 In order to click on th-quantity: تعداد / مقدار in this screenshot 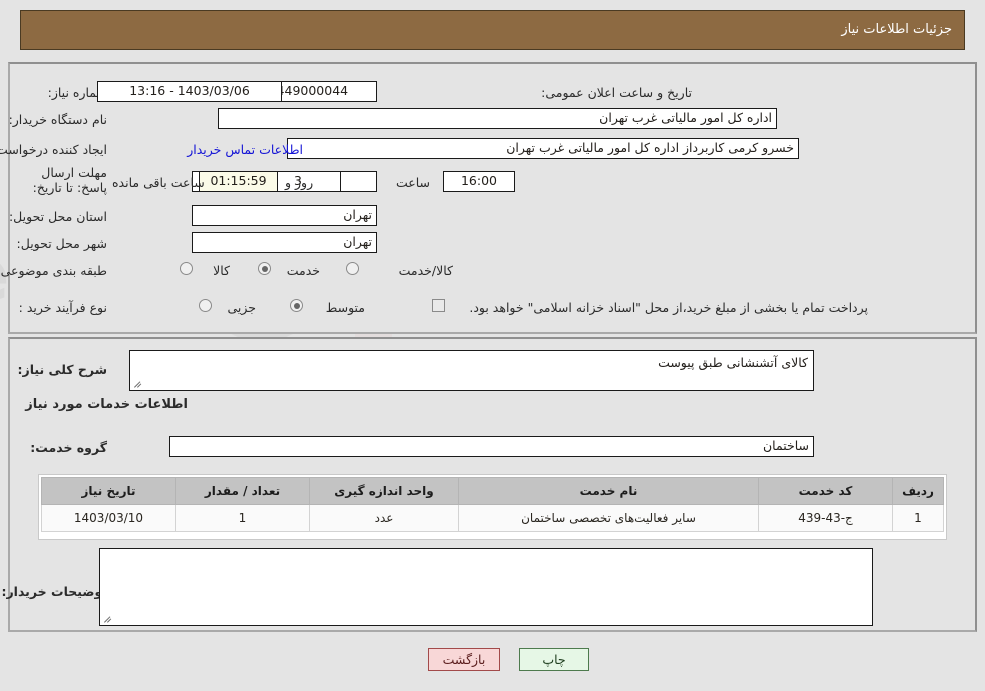, I will do `click(242, 491)`.